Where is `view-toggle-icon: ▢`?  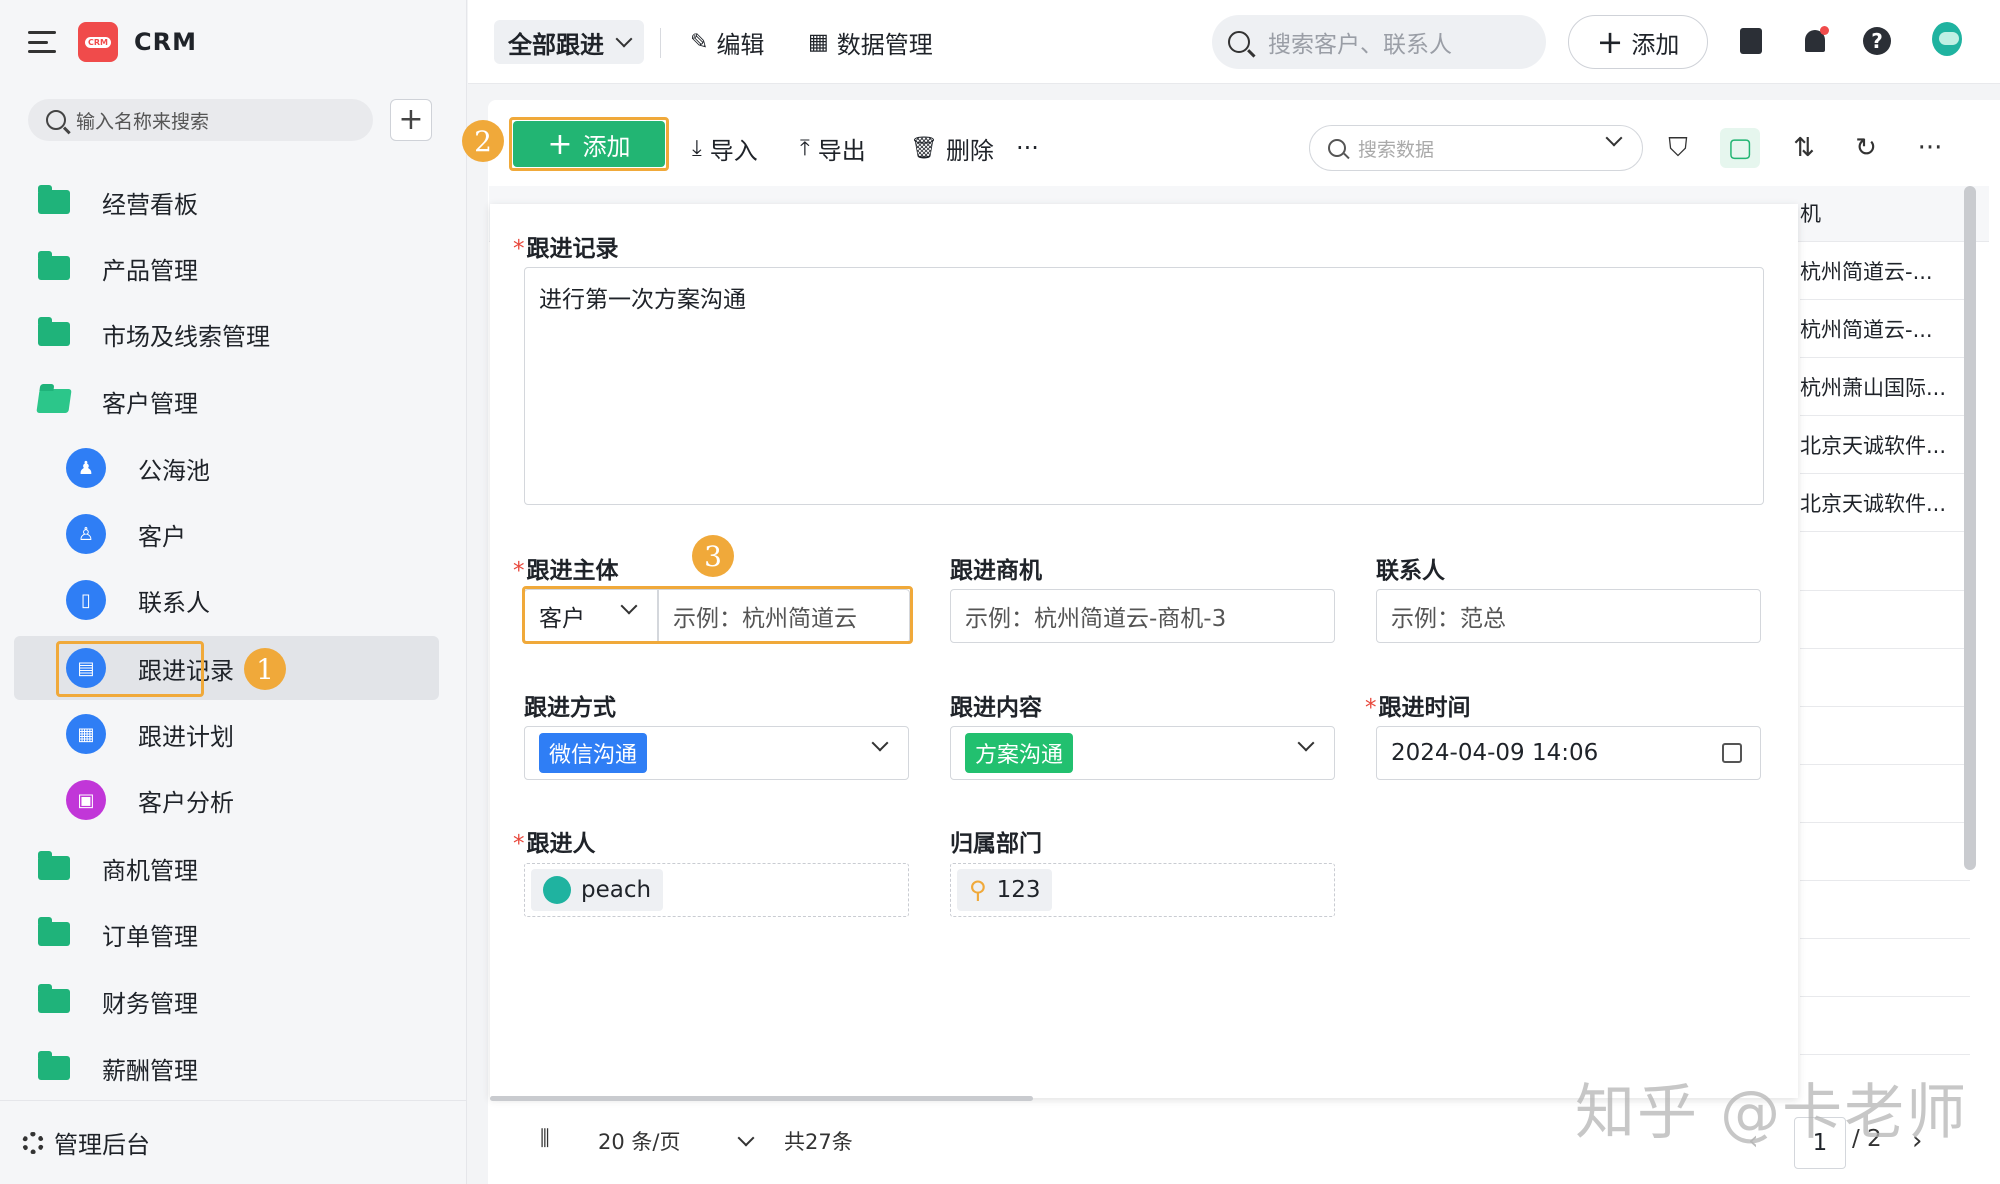
view-toggle-icon: ▢ is located at coordinates (1740, 148).